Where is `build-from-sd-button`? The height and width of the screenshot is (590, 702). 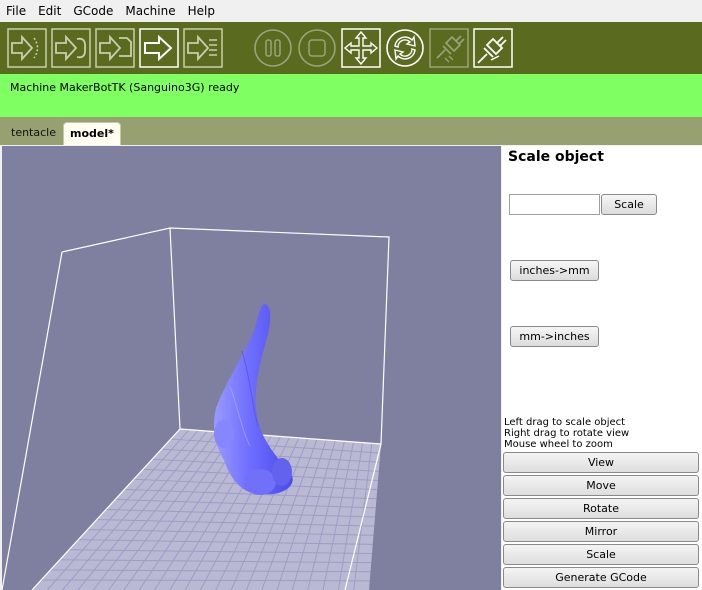
build-from-sd-button is located at coordinates (27, 48).